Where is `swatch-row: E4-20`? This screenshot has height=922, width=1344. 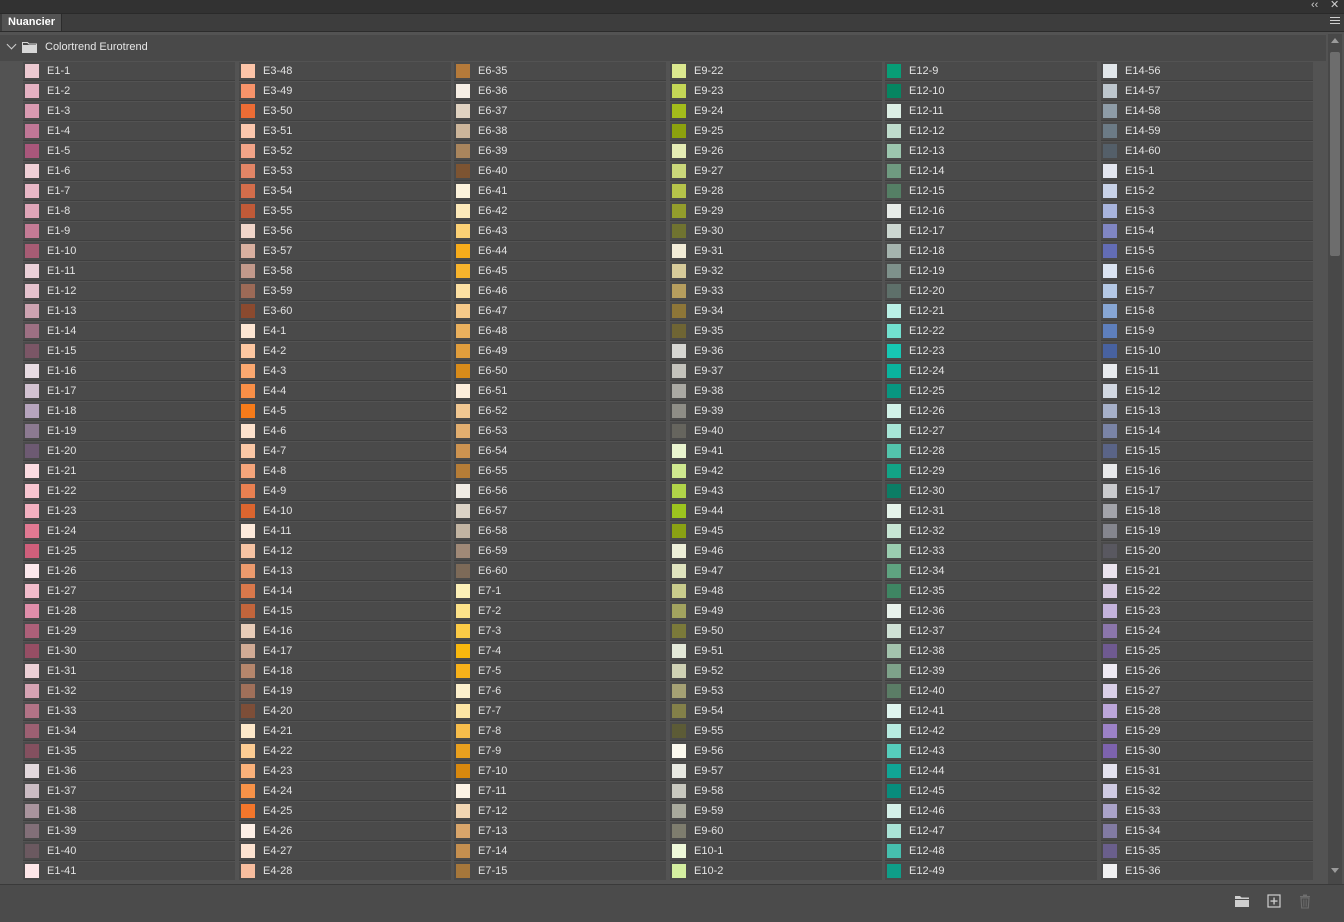 swatch-row: E4-20 is located at coordinates (345, 711).